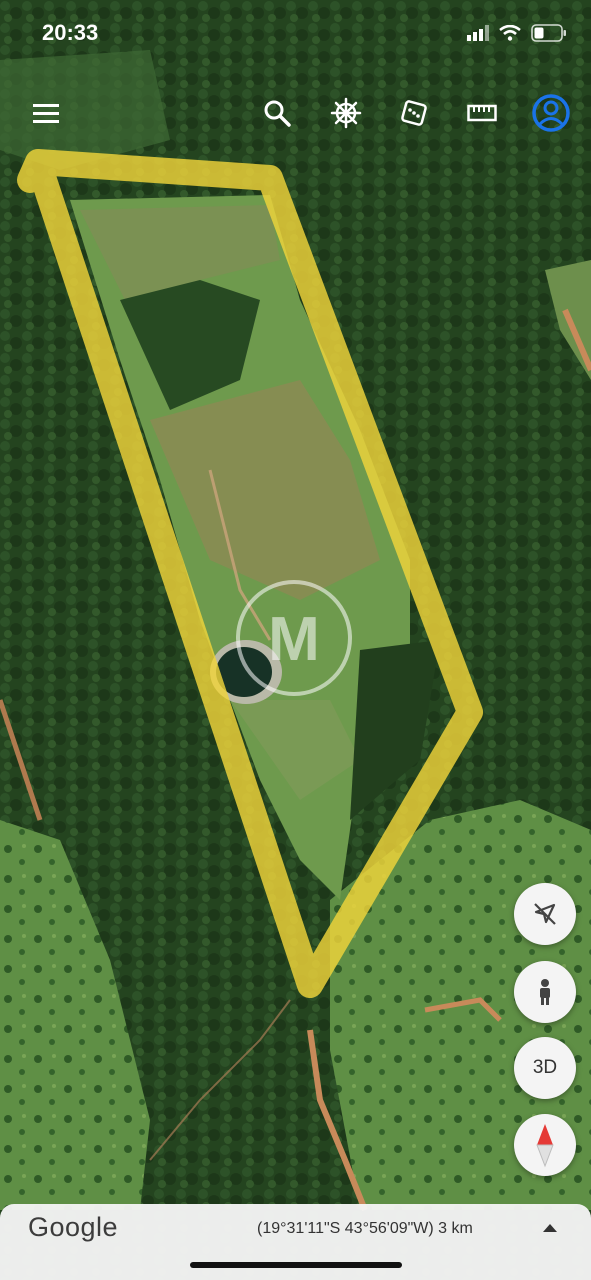  Describe the element at coordinates (296, 1265) in the screenshot. I see `home-indicator` at that location.